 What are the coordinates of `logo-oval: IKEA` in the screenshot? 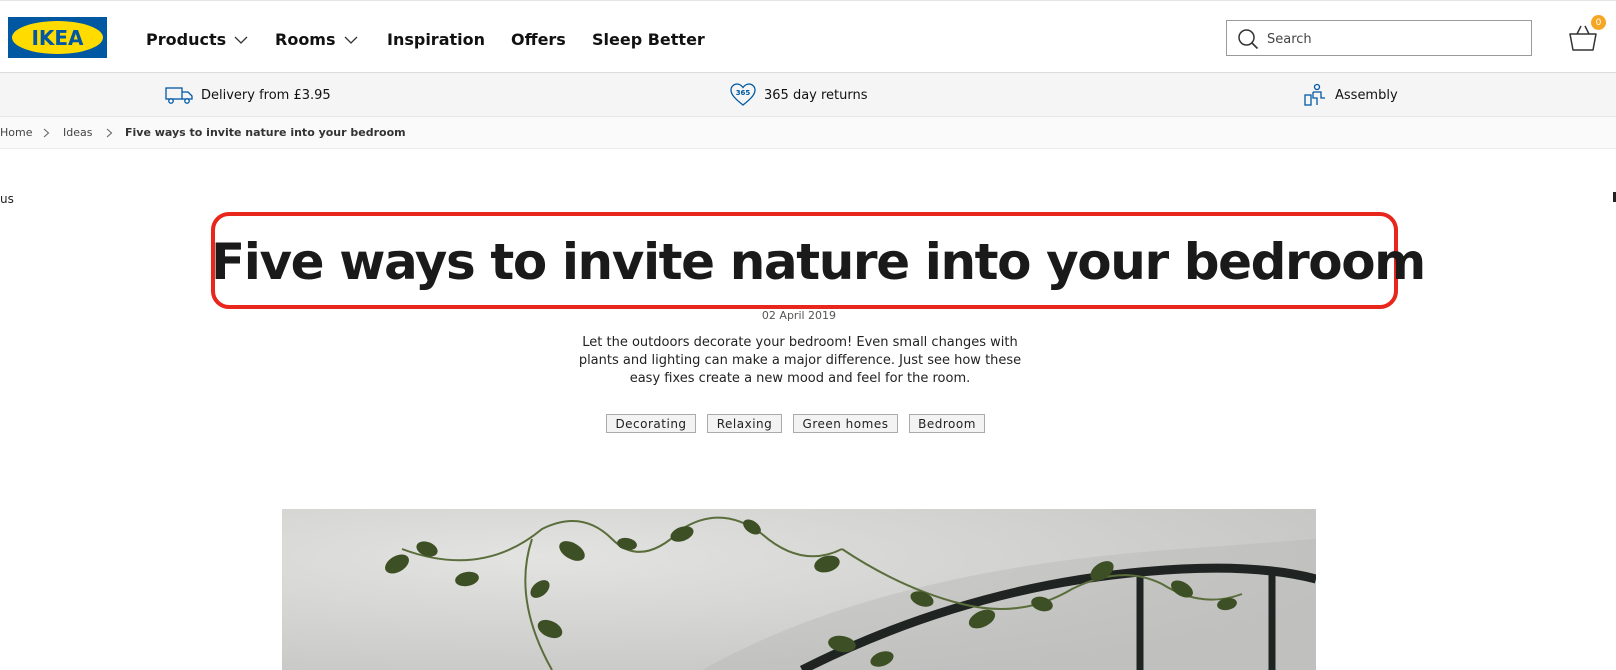 It's located at (57, 37).